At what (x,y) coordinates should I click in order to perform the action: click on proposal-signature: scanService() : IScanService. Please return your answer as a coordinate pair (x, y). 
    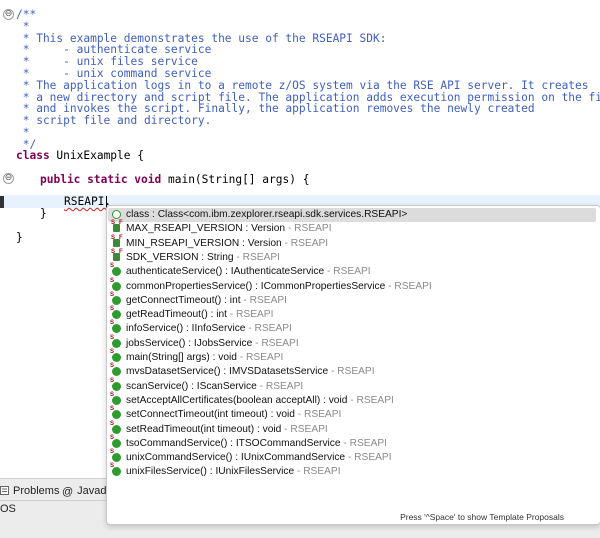
    Looking at the image, I should click on (191, 386).